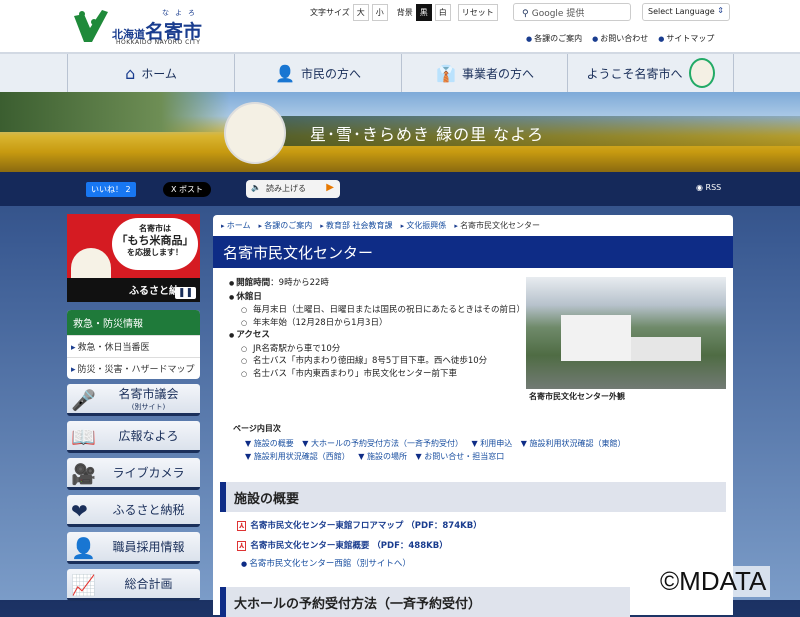 This screenshot has width=800, height=617. Describe the element at coordinates (577, 396) in the screenshot. I see `photo-caption: 名寄市民文化センター外観` at that location.